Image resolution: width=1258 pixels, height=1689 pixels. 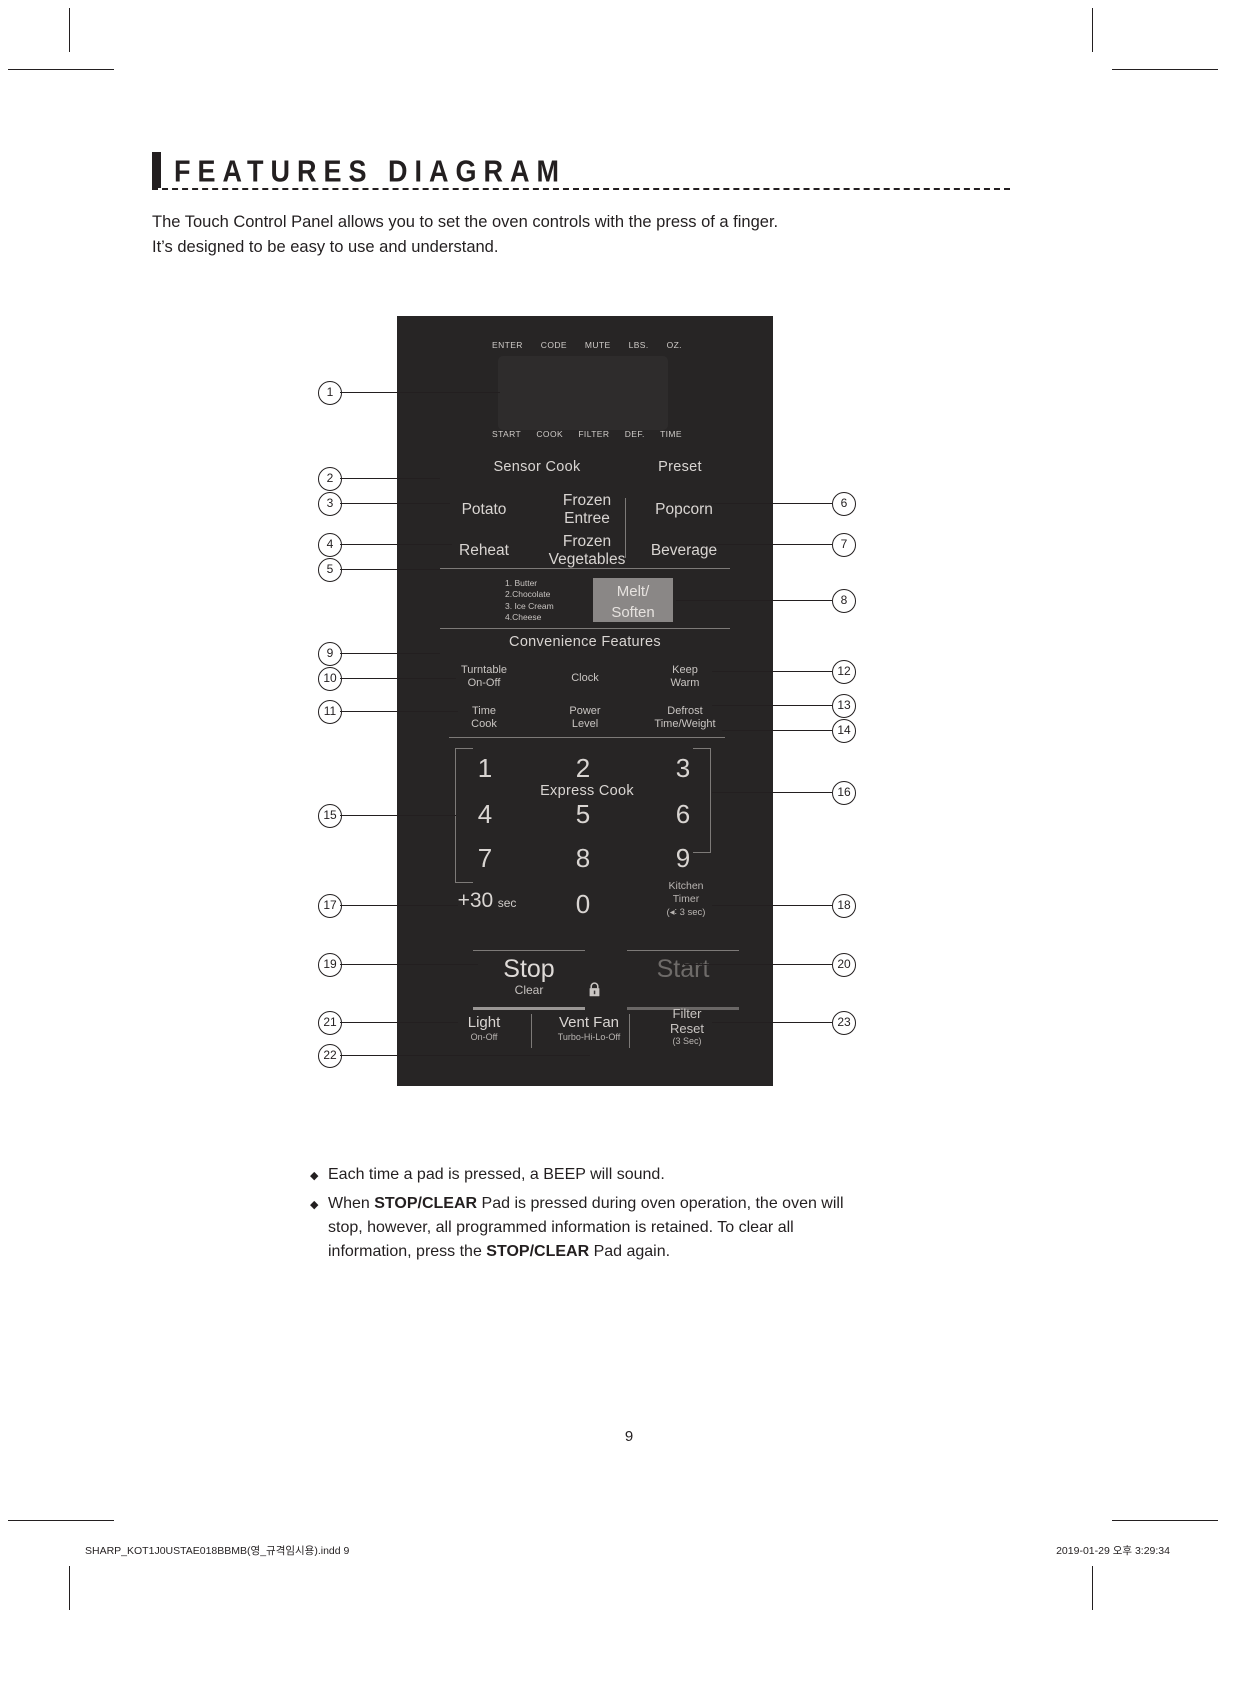 What do you see at coordinates (464, 882) in the screenshot?
I see `keypad-bracket-left-bottom` at bounding box center [464, 882].